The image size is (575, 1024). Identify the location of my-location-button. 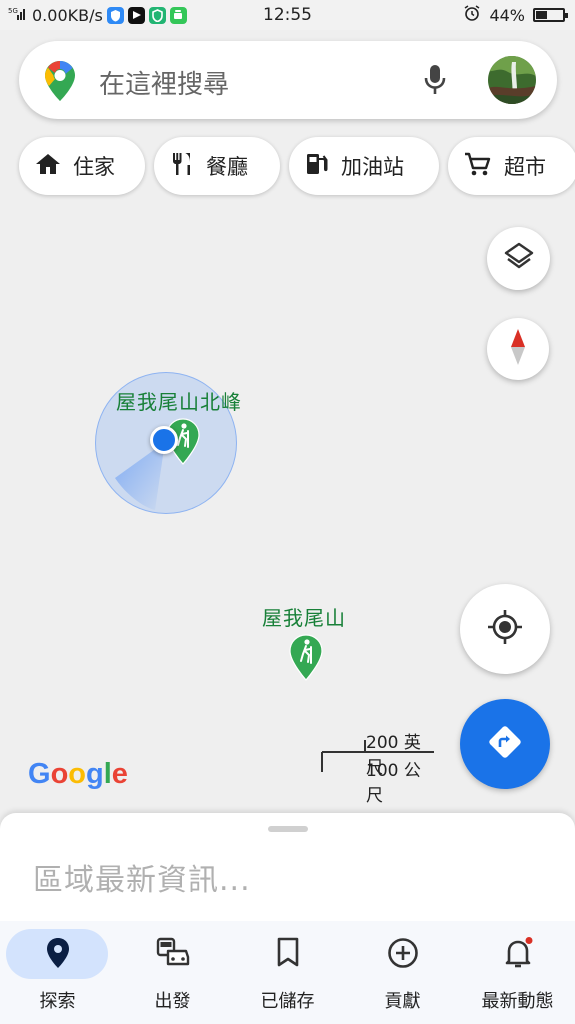
(505, 629).